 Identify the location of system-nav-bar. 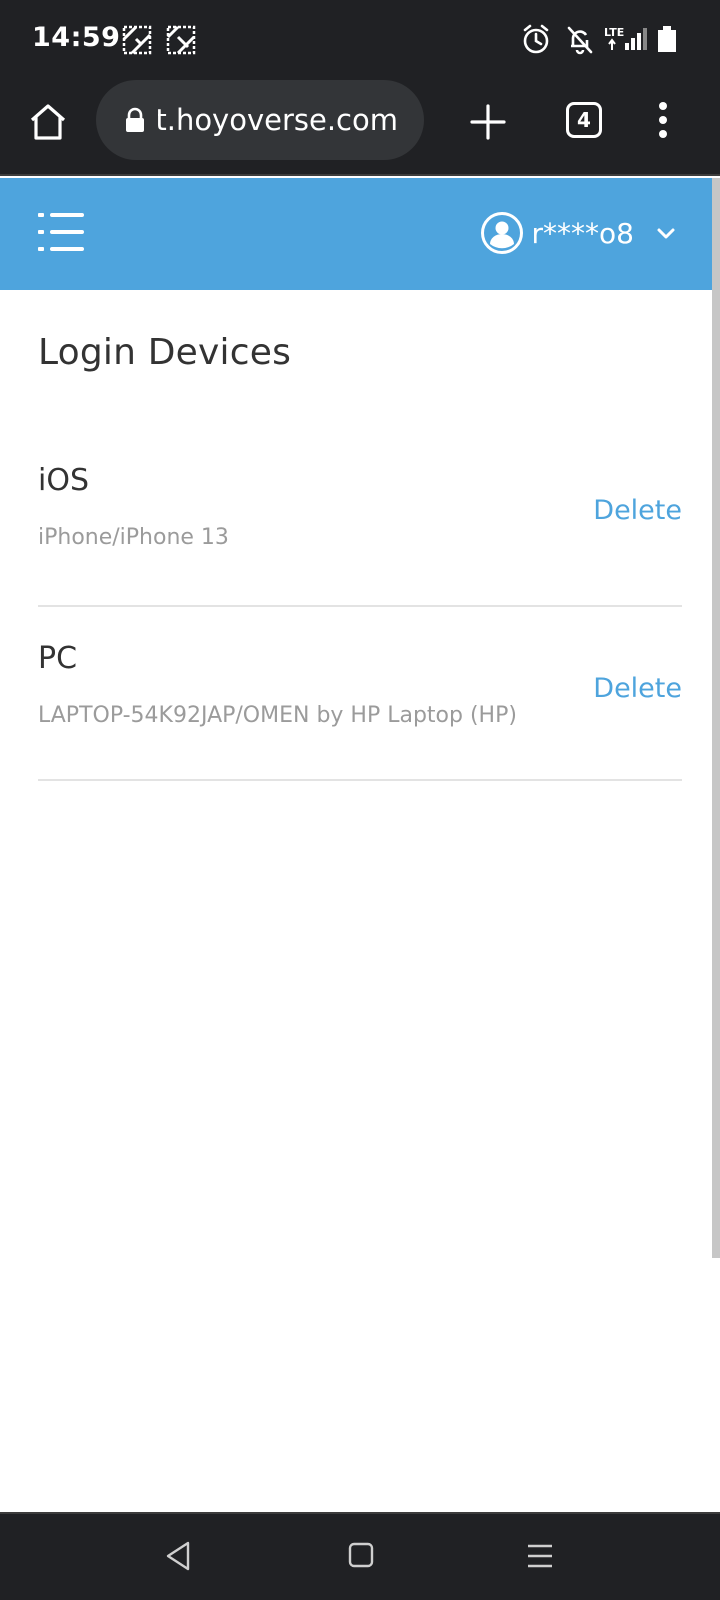
(360, 1556).